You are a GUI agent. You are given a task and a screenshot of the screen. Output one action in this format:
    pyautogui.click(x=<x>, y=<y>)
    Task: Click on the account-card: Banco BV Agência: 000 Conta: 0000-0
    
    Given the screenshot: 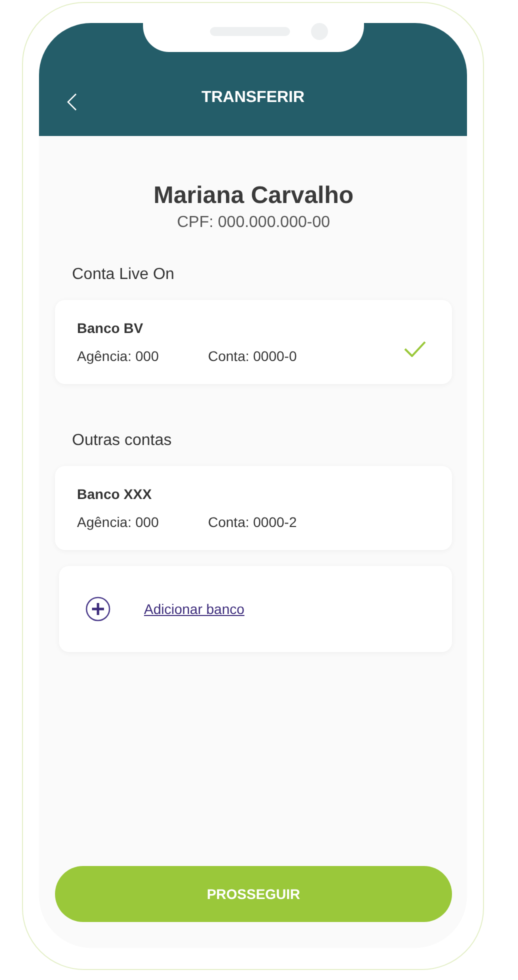 What is the action you would take?
    pyautogui.click(x=253, y=342)
    